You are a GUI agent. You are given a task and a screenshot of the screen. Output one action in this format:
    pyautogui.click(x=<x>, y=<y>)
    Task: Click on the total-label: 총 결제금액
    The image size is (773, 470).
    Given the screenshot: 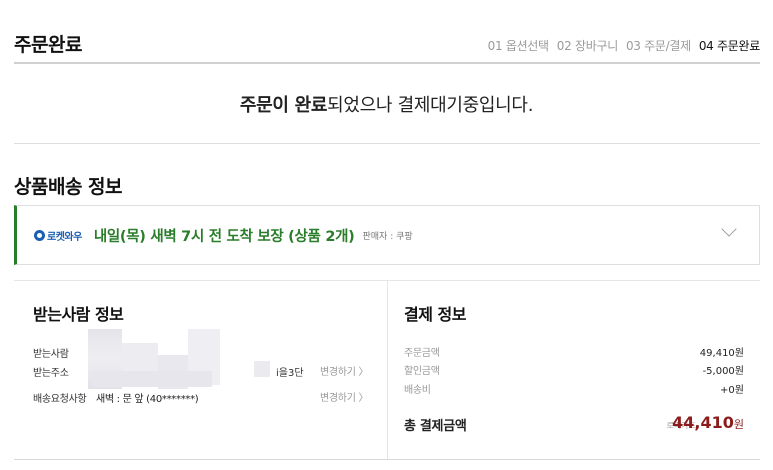 What is the action you would take?
    pyautogui.click(x=435, y=426)
    